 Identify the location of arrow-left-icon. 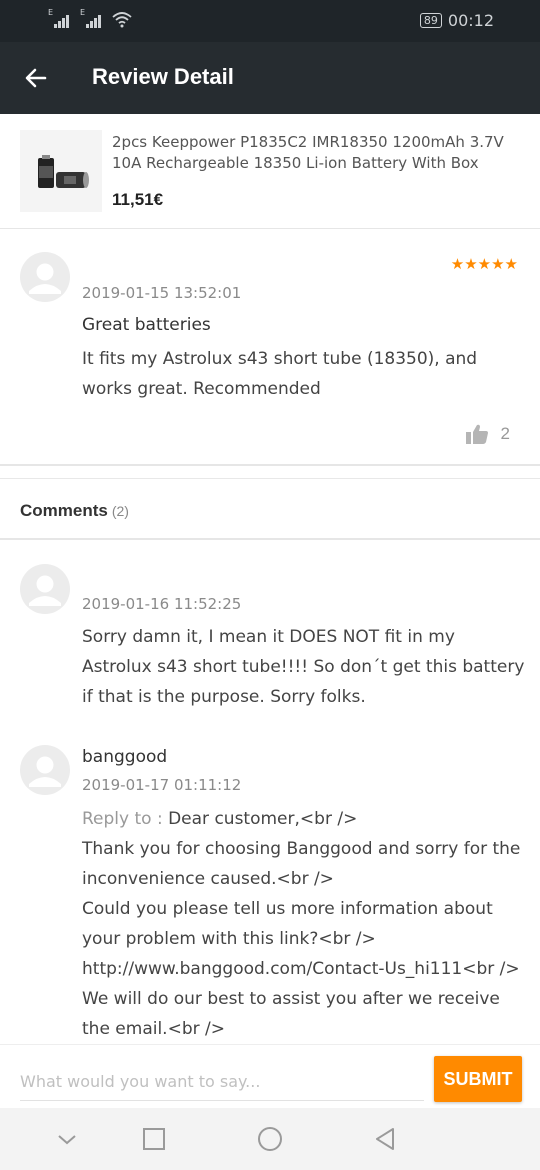
(36, 78).